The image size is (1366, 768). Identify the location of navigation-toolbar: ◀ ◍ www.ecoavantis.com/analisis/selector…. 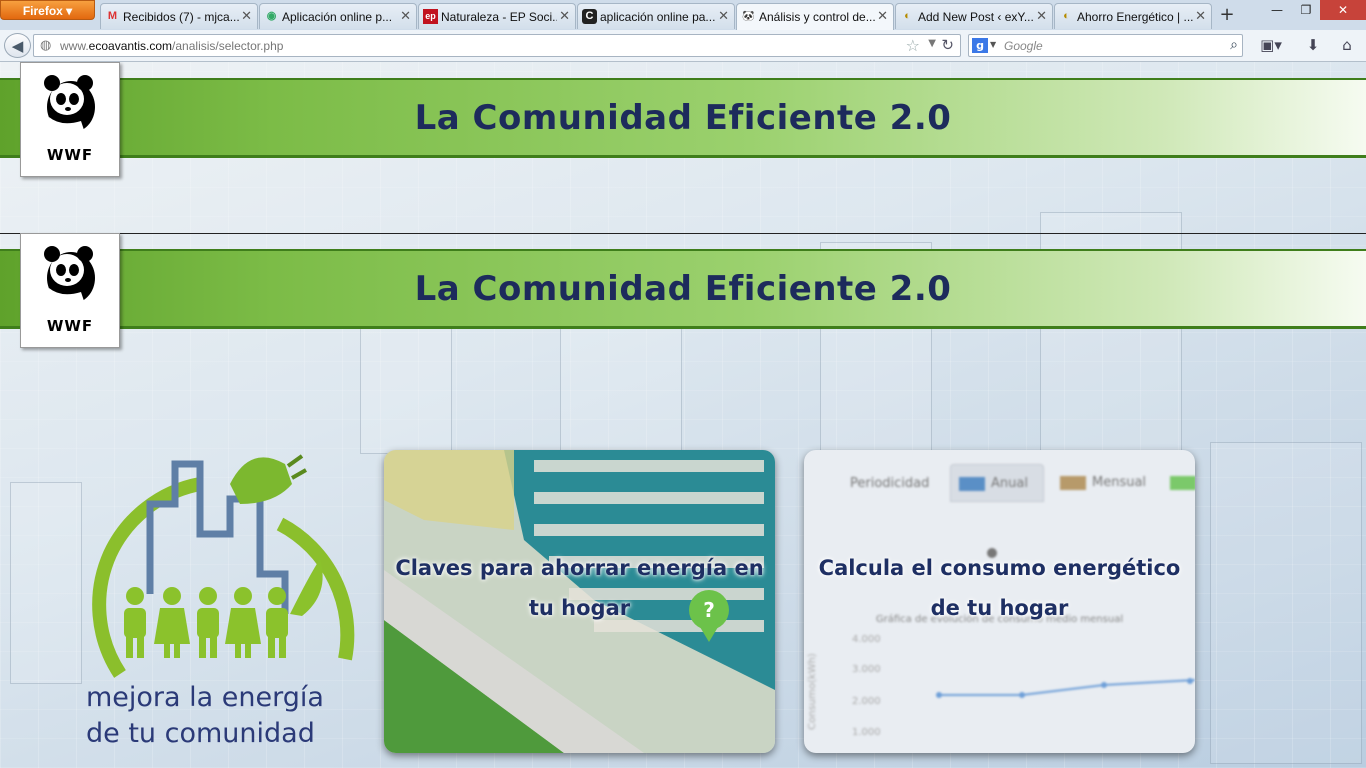
(683, 46).